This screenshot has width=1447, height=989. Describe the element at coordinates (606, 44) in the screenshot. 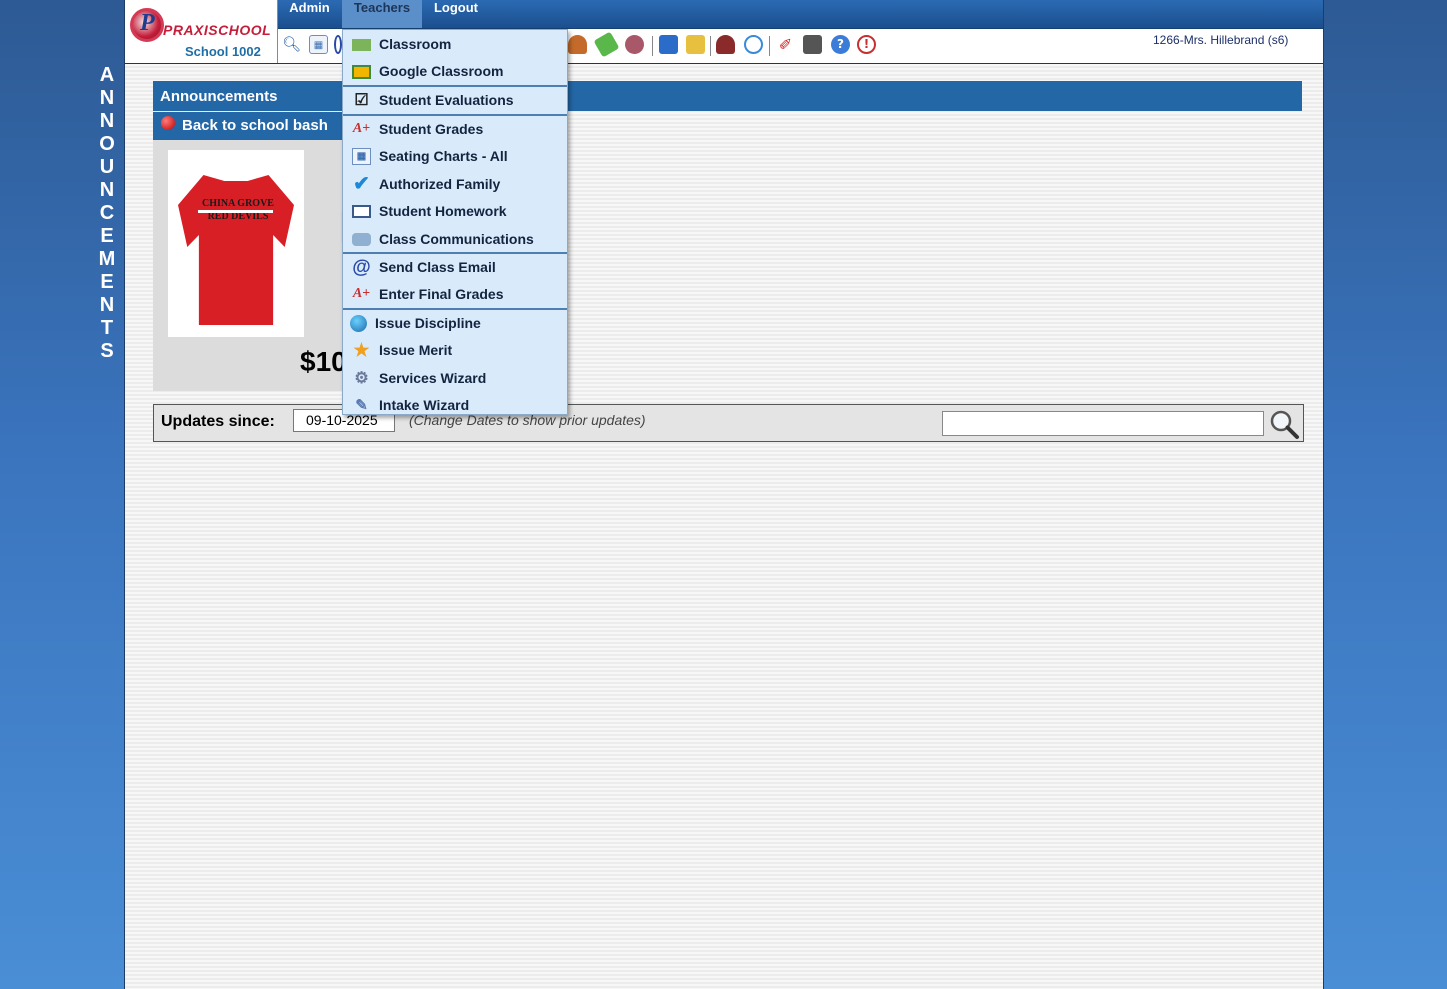

I see `money-icon` at that location.